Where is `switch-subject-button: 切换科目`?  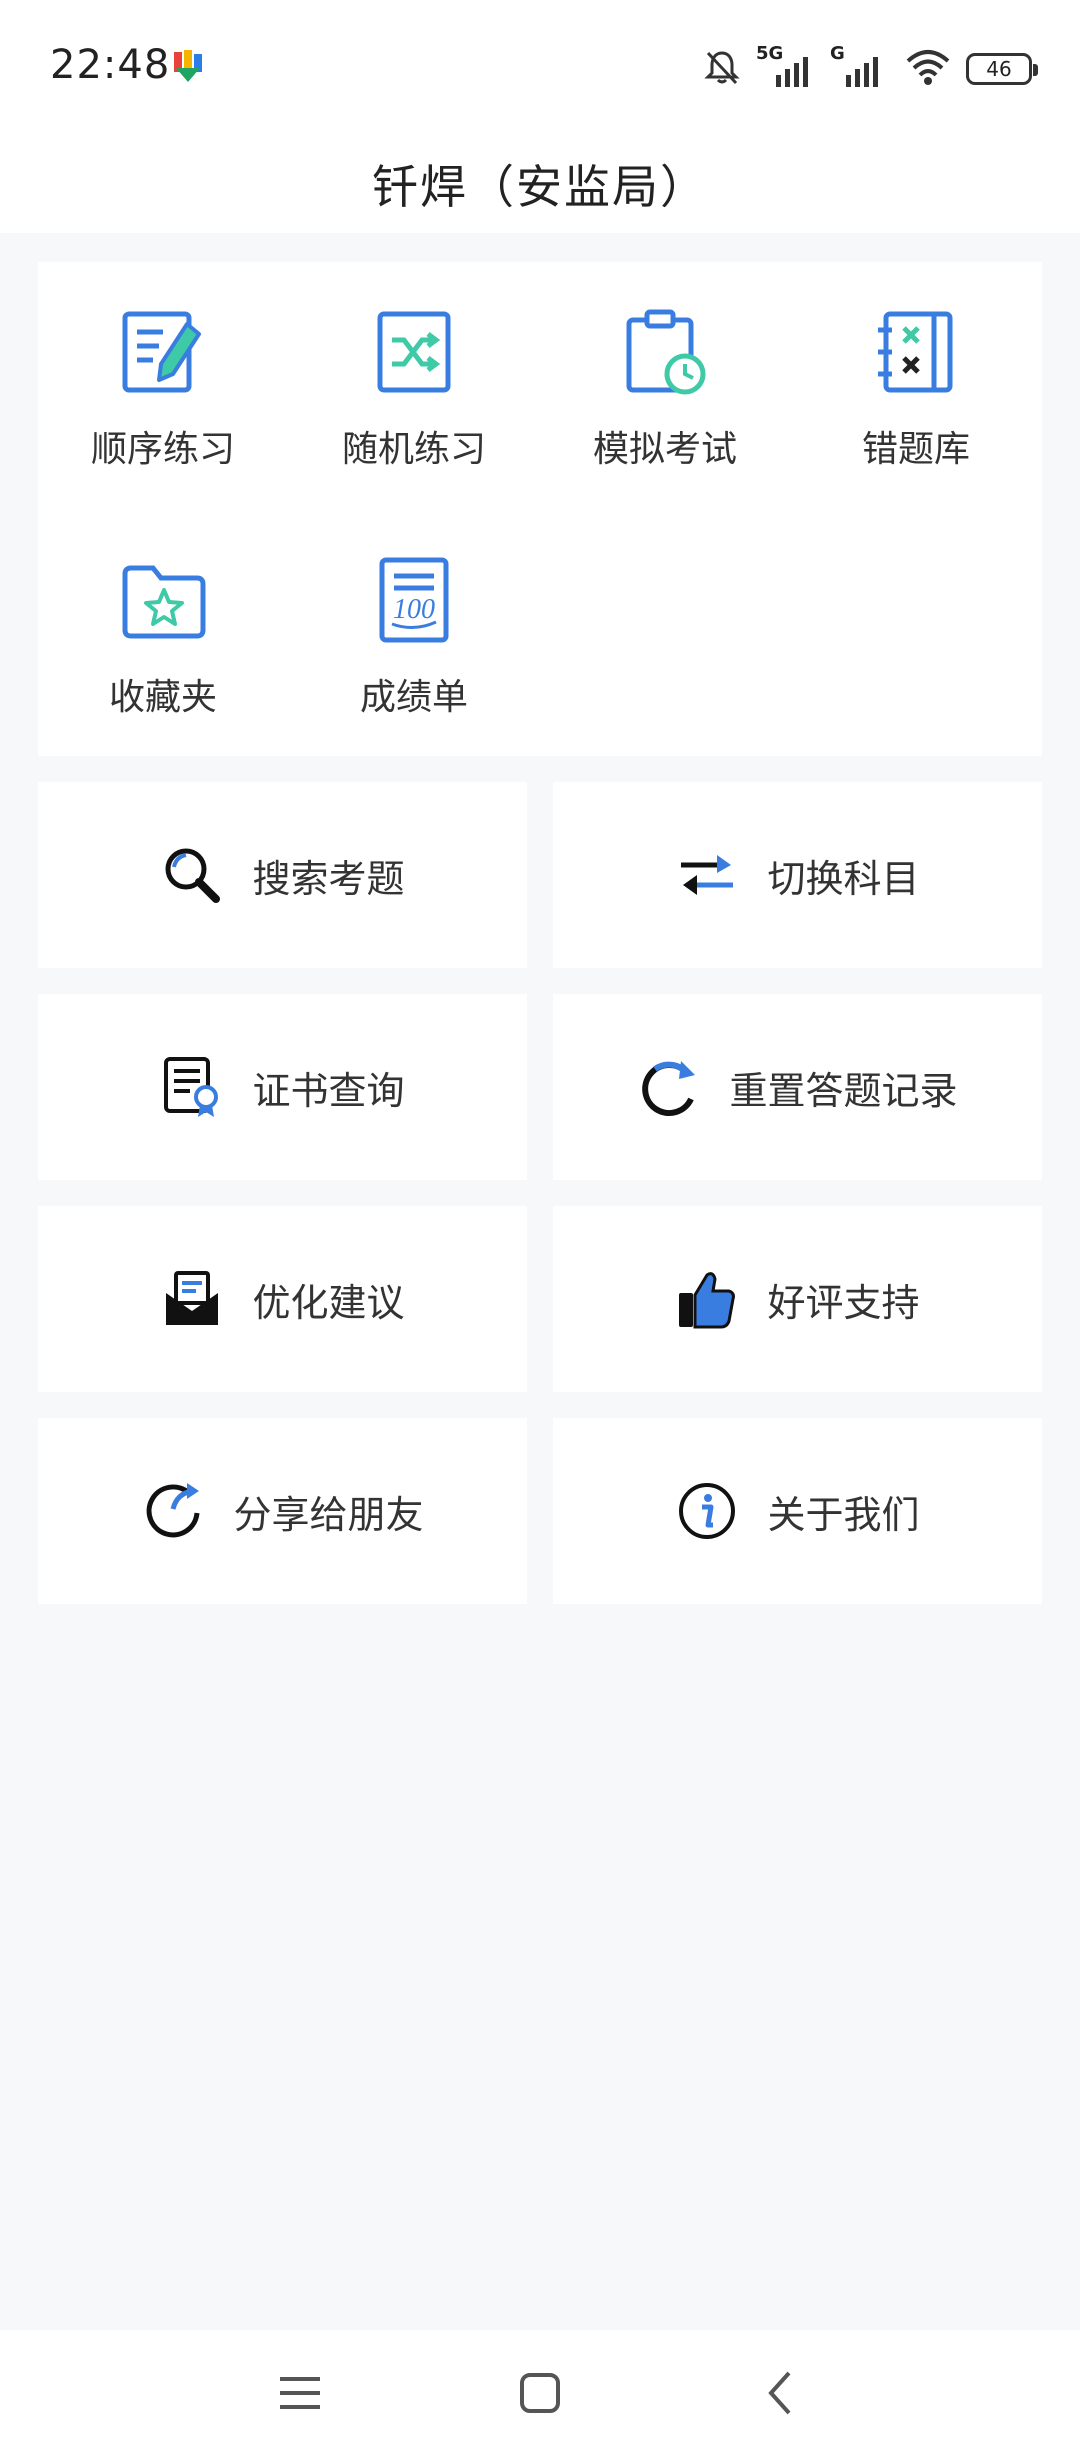 switch-subject-button: 切换科目 is located at coordinates (797, 875).